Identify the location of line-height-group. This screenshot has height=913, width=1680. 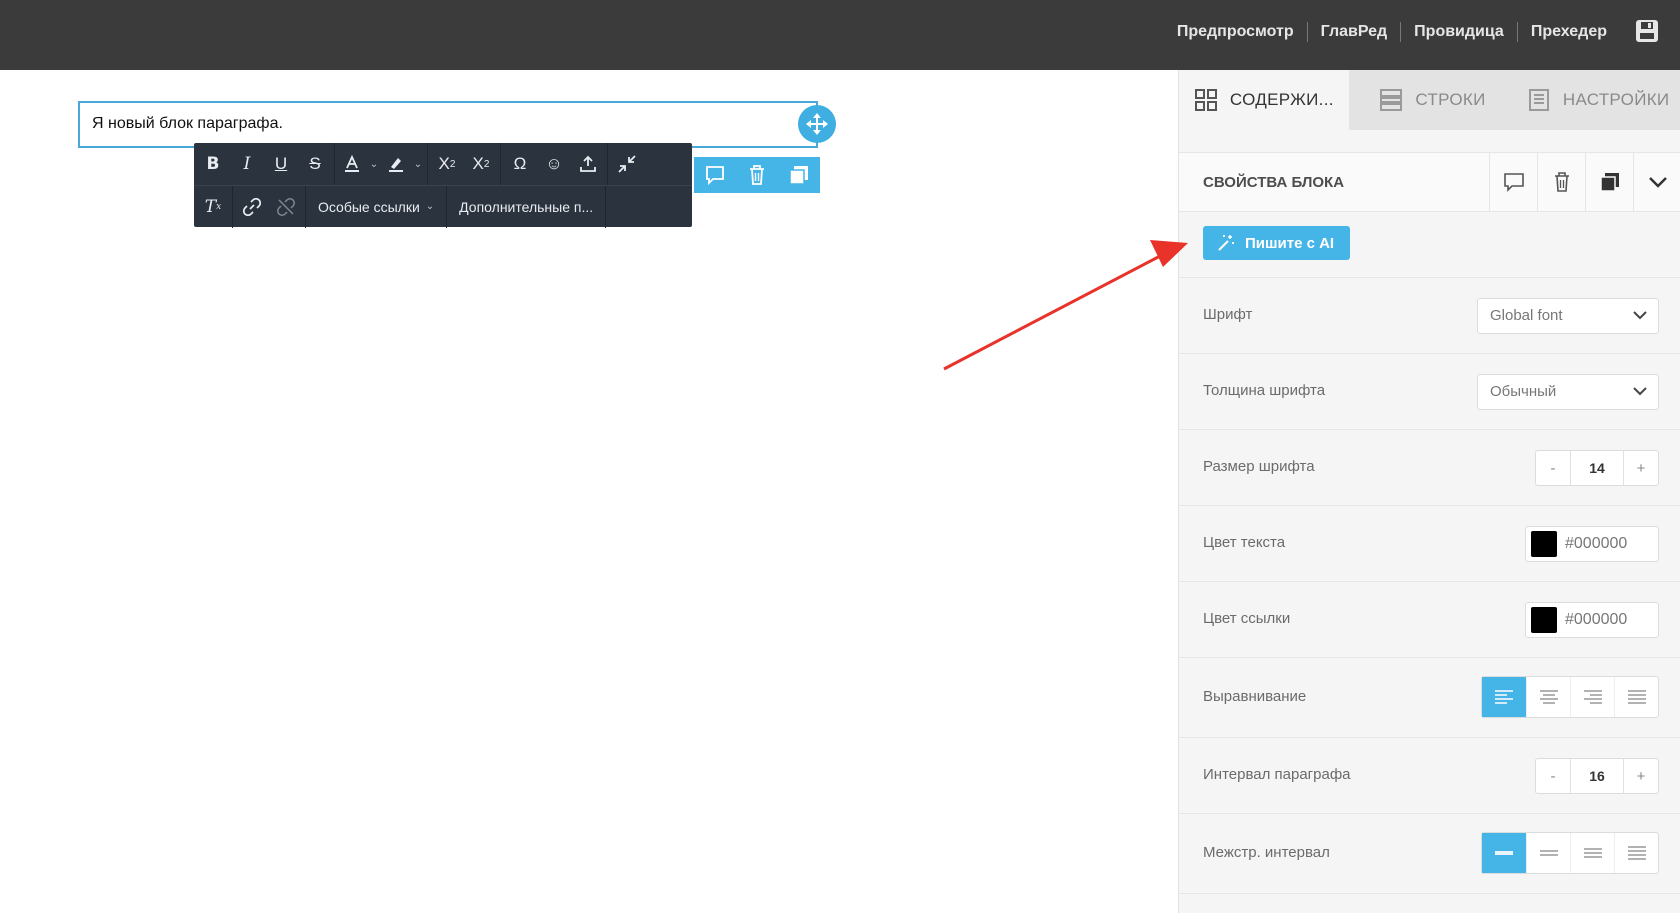
(1570, 853).